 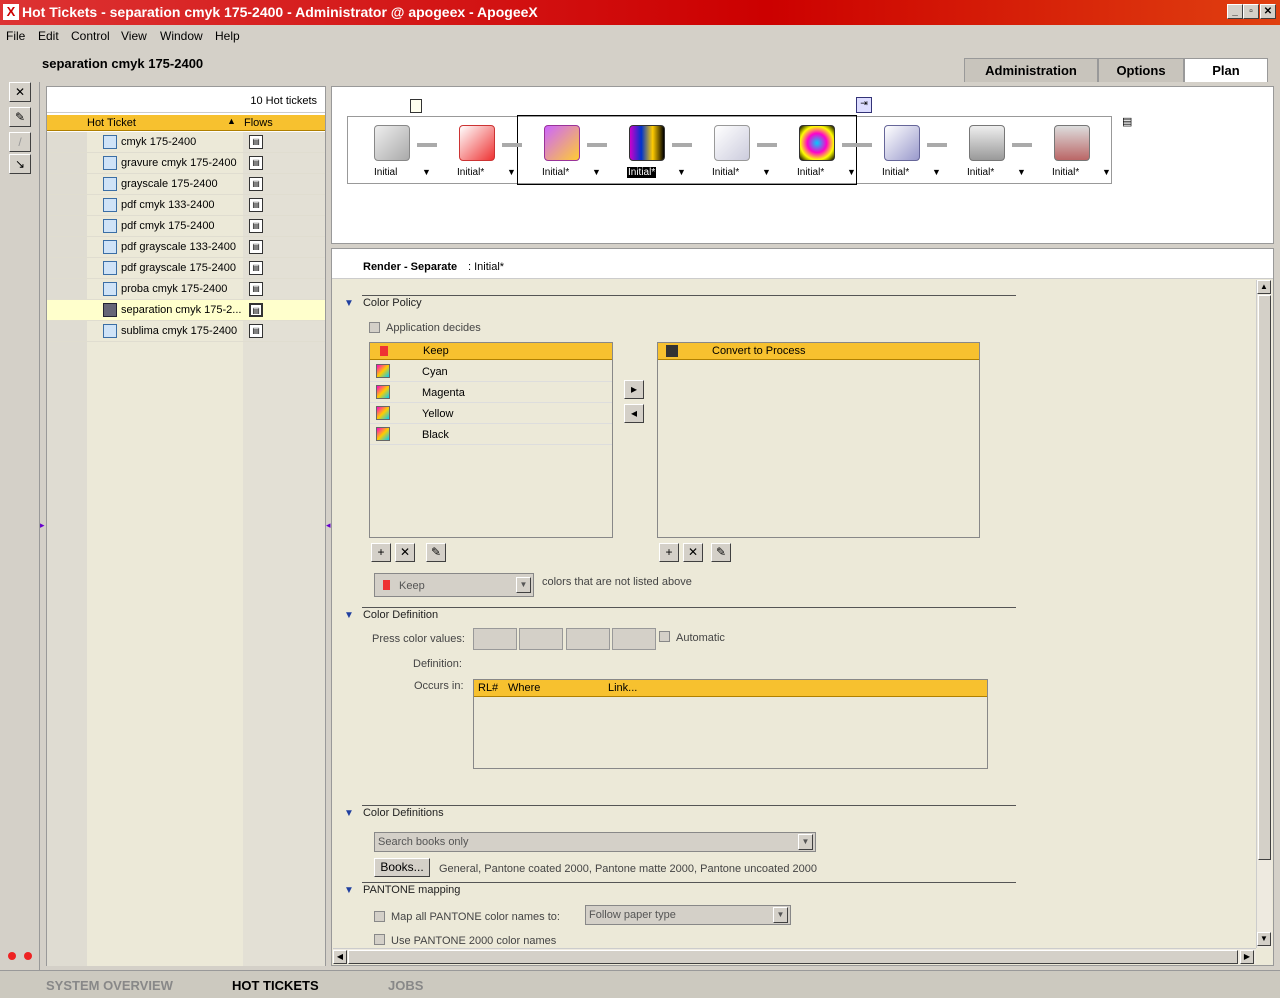 What do you see at coordinates (491, 413) in the screenshot?
I see `list-item: Yellow` at bounding box center [491, 413].